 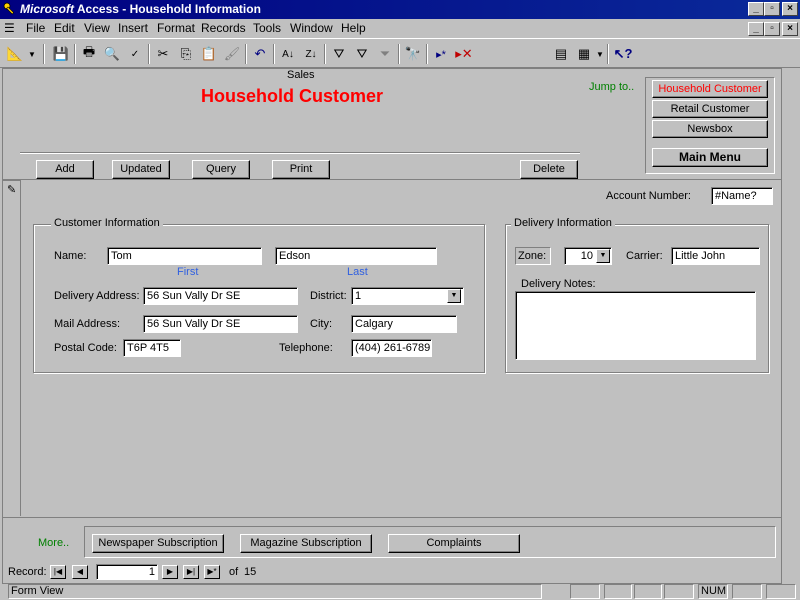 What do you see at coordinates (234, 572) in the screenshot?
I see `of-label: of` at bounding box center [234, 572].